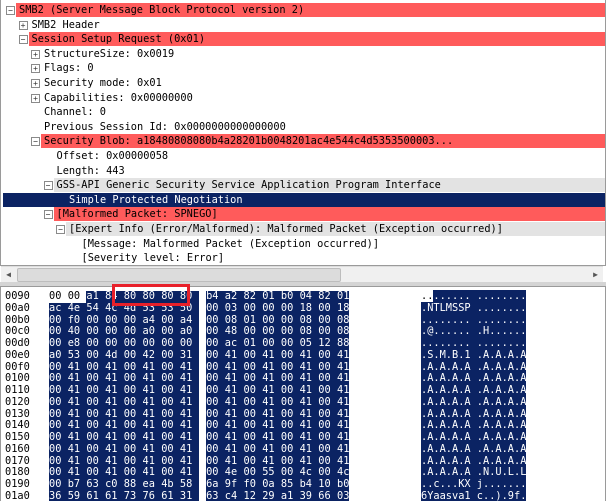 This screenshot has width=606, height=501. I want to click on hex-byte: b4, so click(216, 296).